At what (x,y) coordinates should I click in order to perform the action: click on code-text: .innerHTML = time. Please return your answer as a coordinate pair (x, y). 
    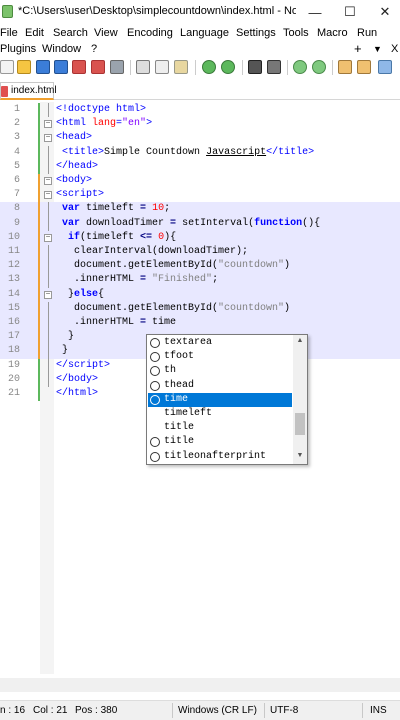
    Looking at the image, I should click on (116, 323).